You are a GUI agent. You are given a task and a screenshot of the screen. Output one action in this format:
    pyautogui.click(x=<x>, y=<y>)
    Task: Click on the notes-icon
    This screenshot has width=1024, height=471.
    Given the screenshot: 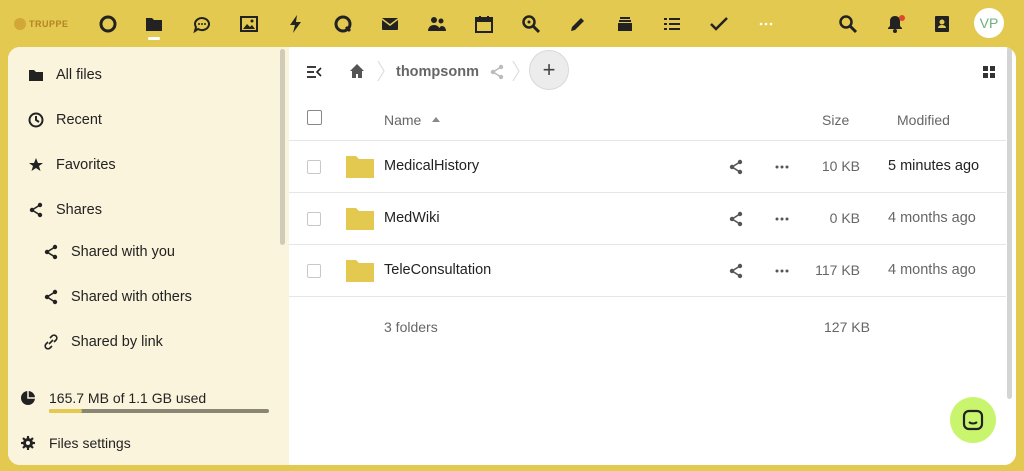 What is the action you would take?
    pyautogui.click(x=578, y=24)
    